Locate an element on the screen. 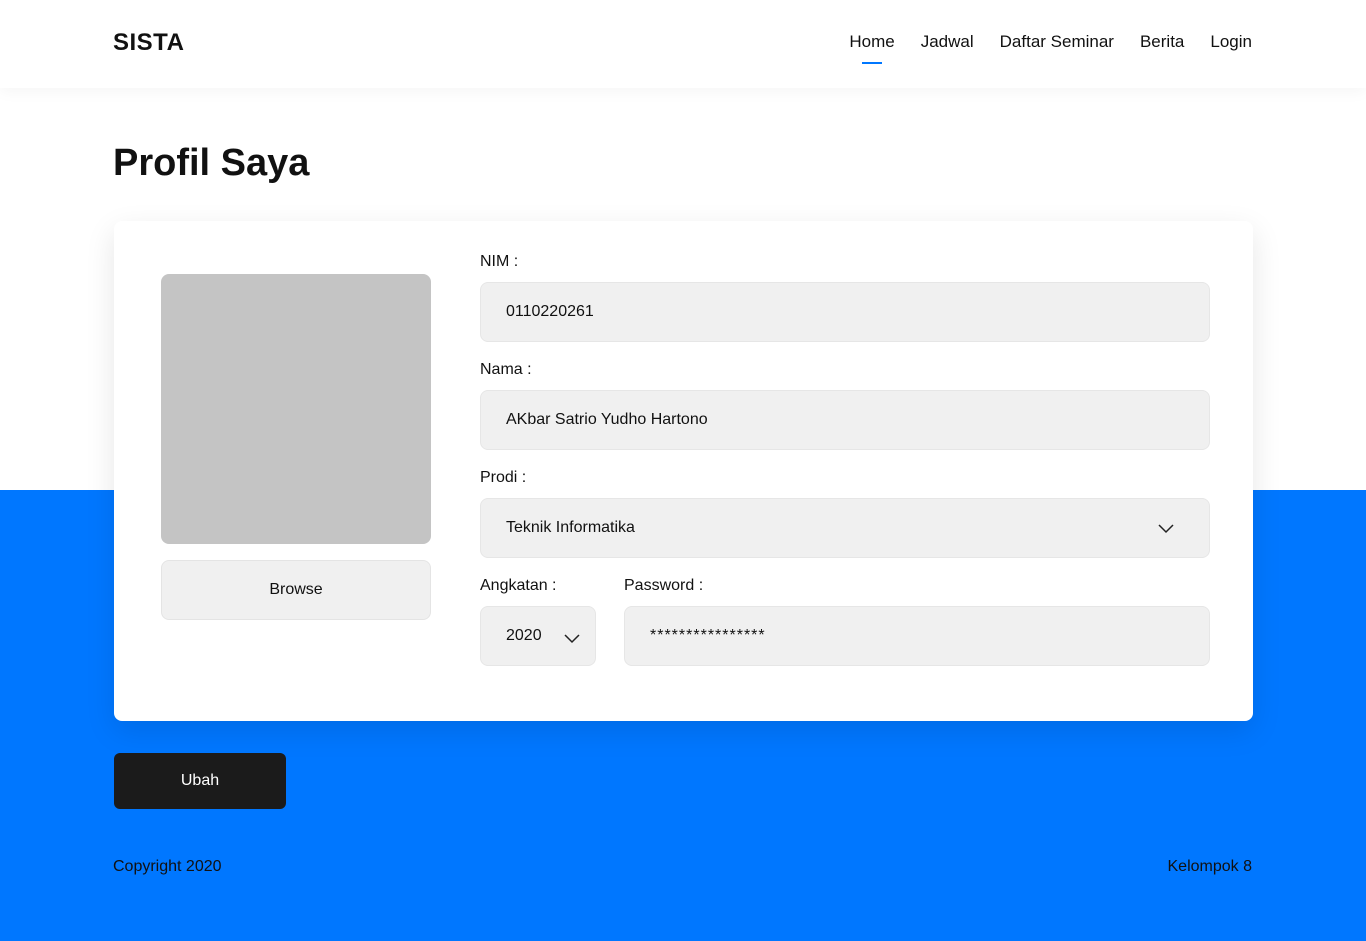  password-field: **************** is located at coordinates (917, 636).